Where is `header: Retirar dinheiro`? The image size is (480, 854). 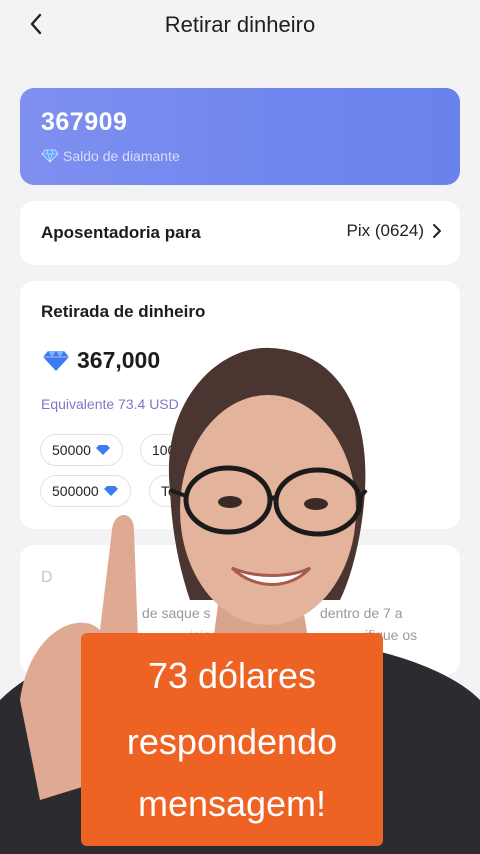
header: Retirar dinheiro is located at coordinates (240, 26).